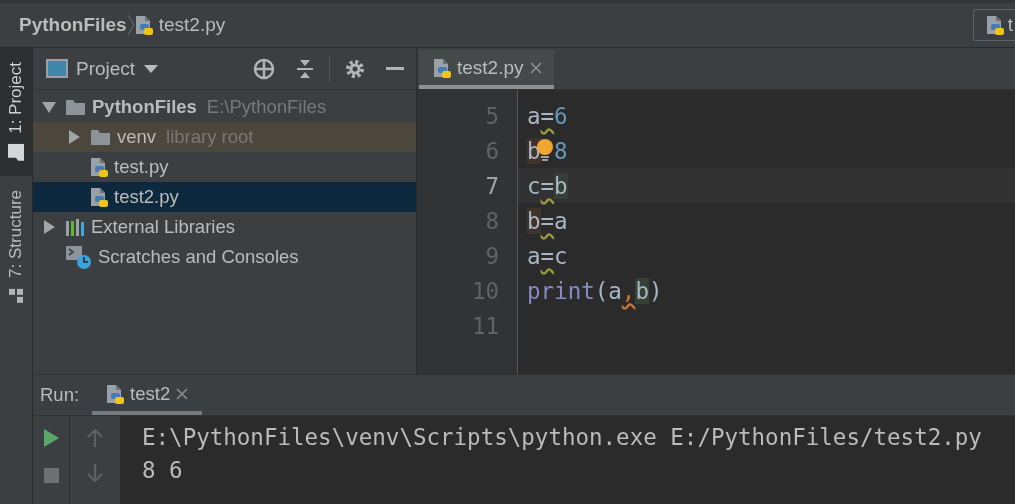  Describe the element at coordinates (51, 475) in the screenshot. I see `stop-icon` at that location.